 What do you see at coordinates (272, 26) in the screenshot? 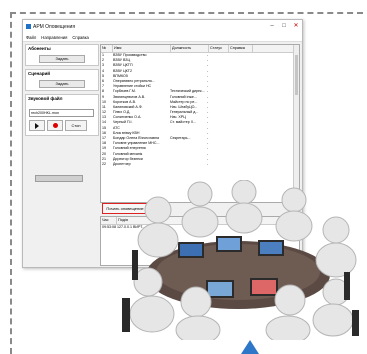
I see `minimize-button: –` at bounding box center [272, 26].